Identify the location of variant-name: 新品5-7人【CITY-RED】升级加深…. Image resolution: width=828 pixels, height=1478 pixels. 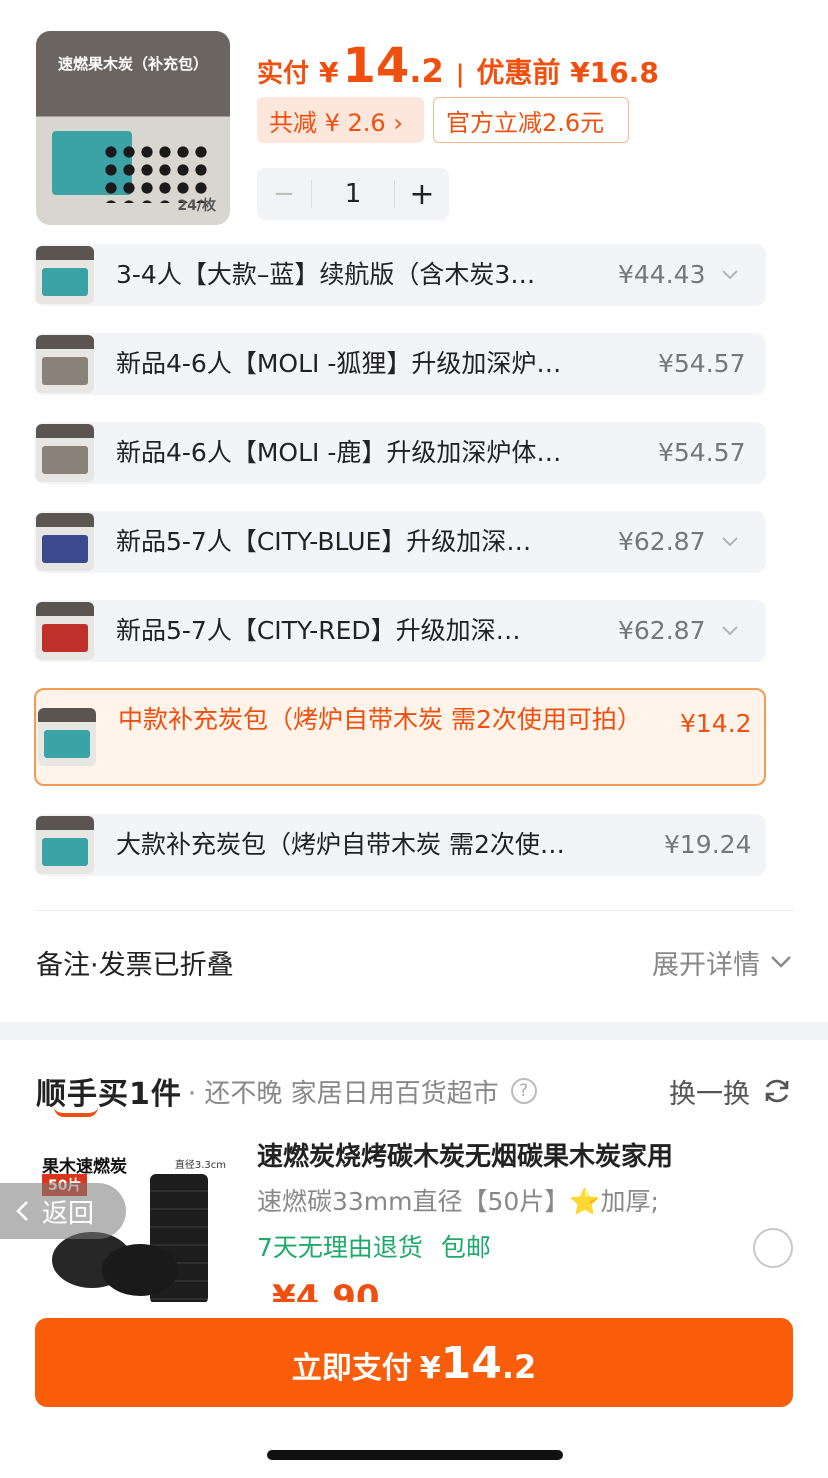
(318, 630).